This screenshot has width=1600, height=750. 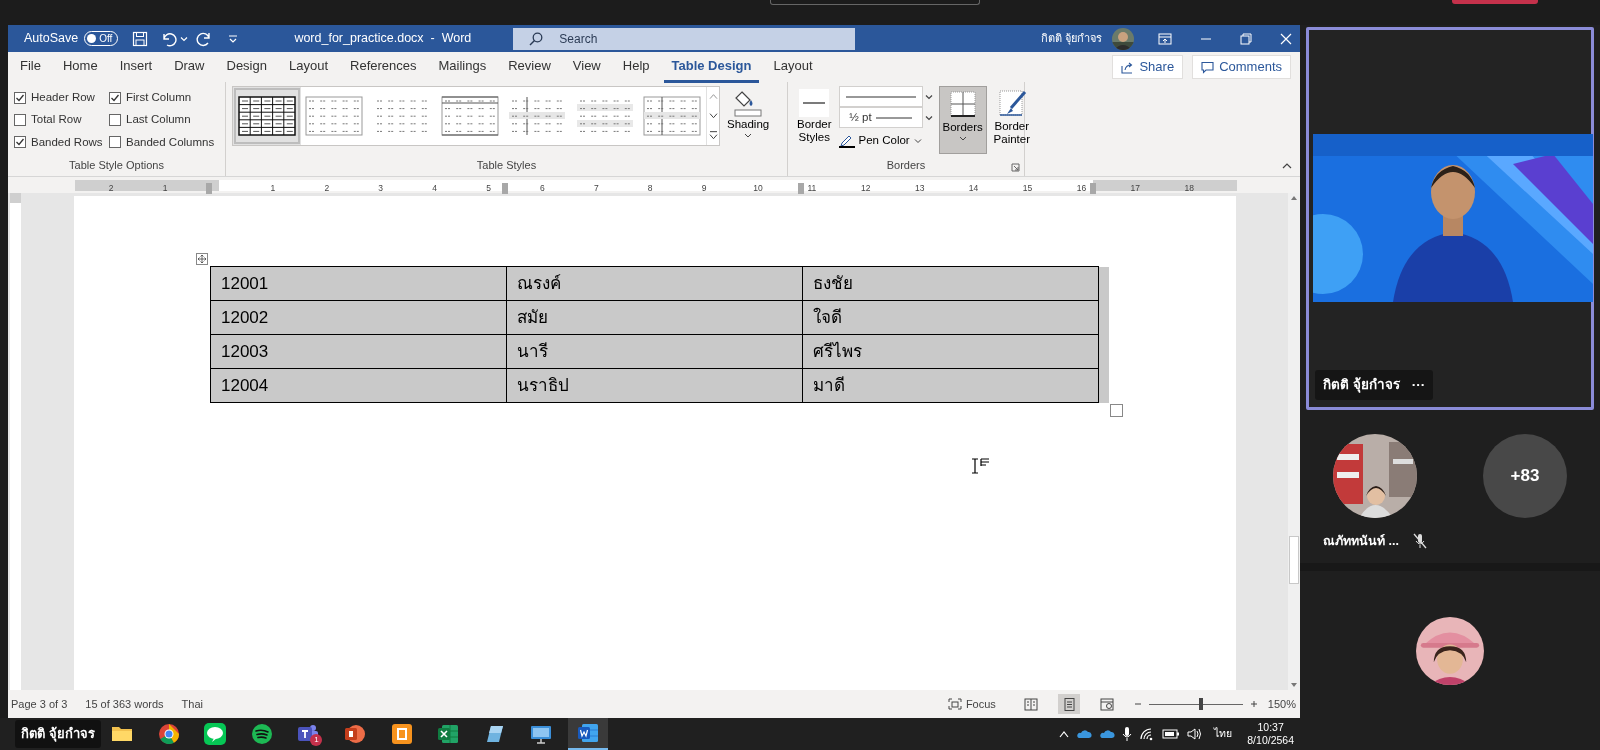 What do you see at coordinates (1128, 67) in the screenshot?
I see `share-icon` at bounding box center [1128, 67].